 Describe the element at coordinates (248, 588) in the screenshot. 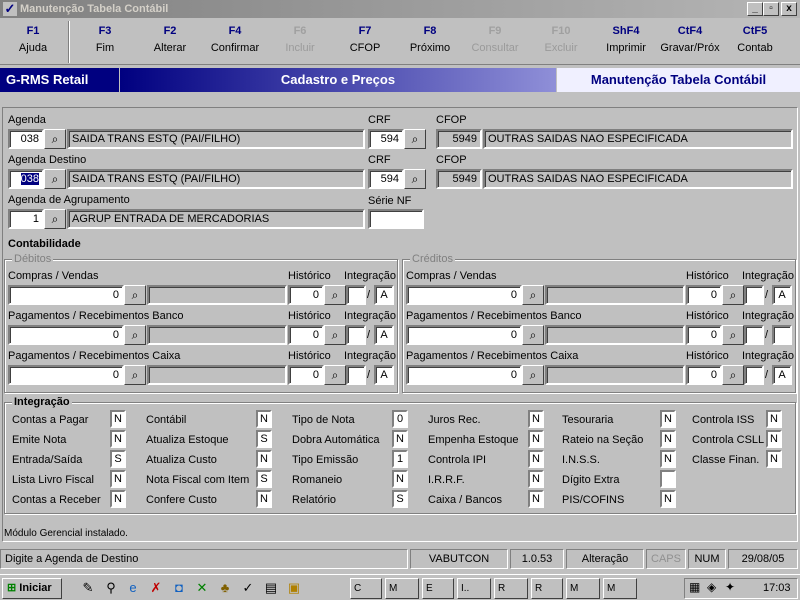

I see `app-icon: ✓` at that location.